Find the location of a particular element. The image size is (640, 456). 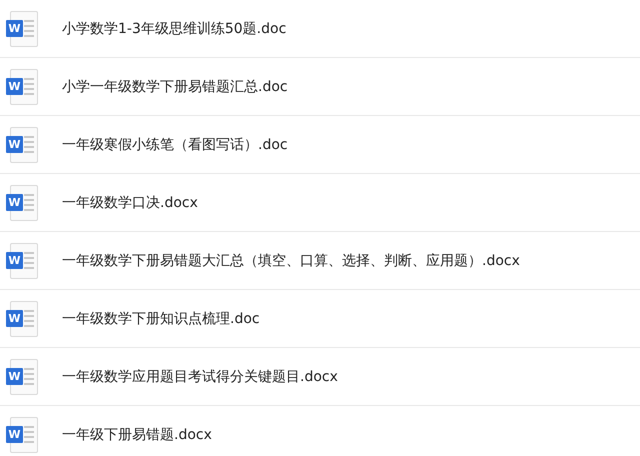

file-name: 小学数学1-3年级思维训练50题.doc is located at coordinates (174, 29).